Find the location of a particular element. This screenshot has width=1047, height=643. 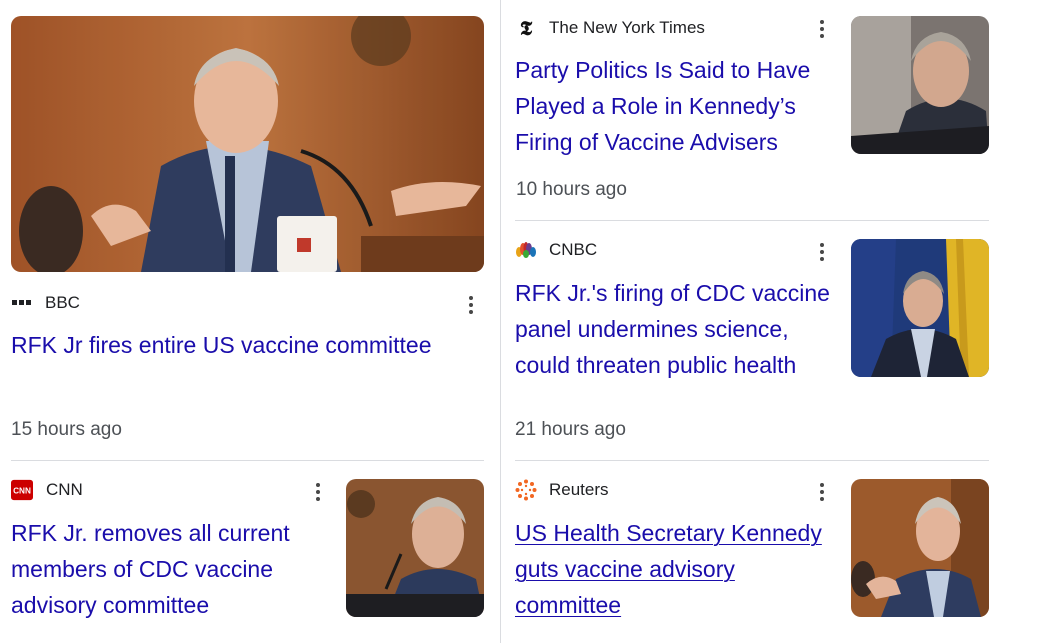

article-headline: RFK Jr fires entire US vaccine committee is located at coordinates (246, 345).